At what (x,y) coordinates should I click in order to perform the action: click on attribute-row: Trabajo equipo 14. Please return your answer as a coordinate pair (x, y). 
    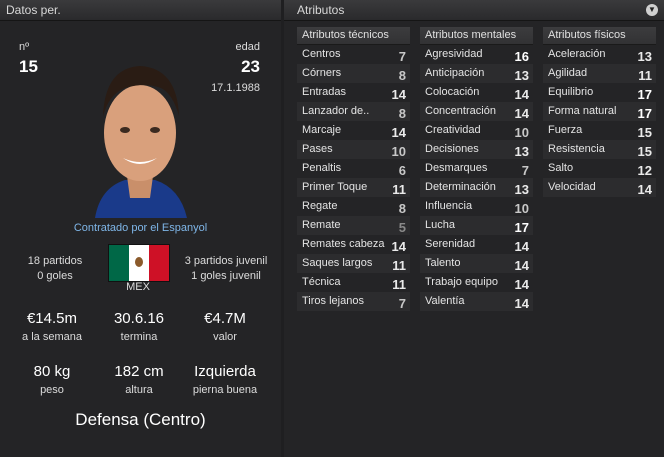
    Looking at the image, I should click on (476, 282).